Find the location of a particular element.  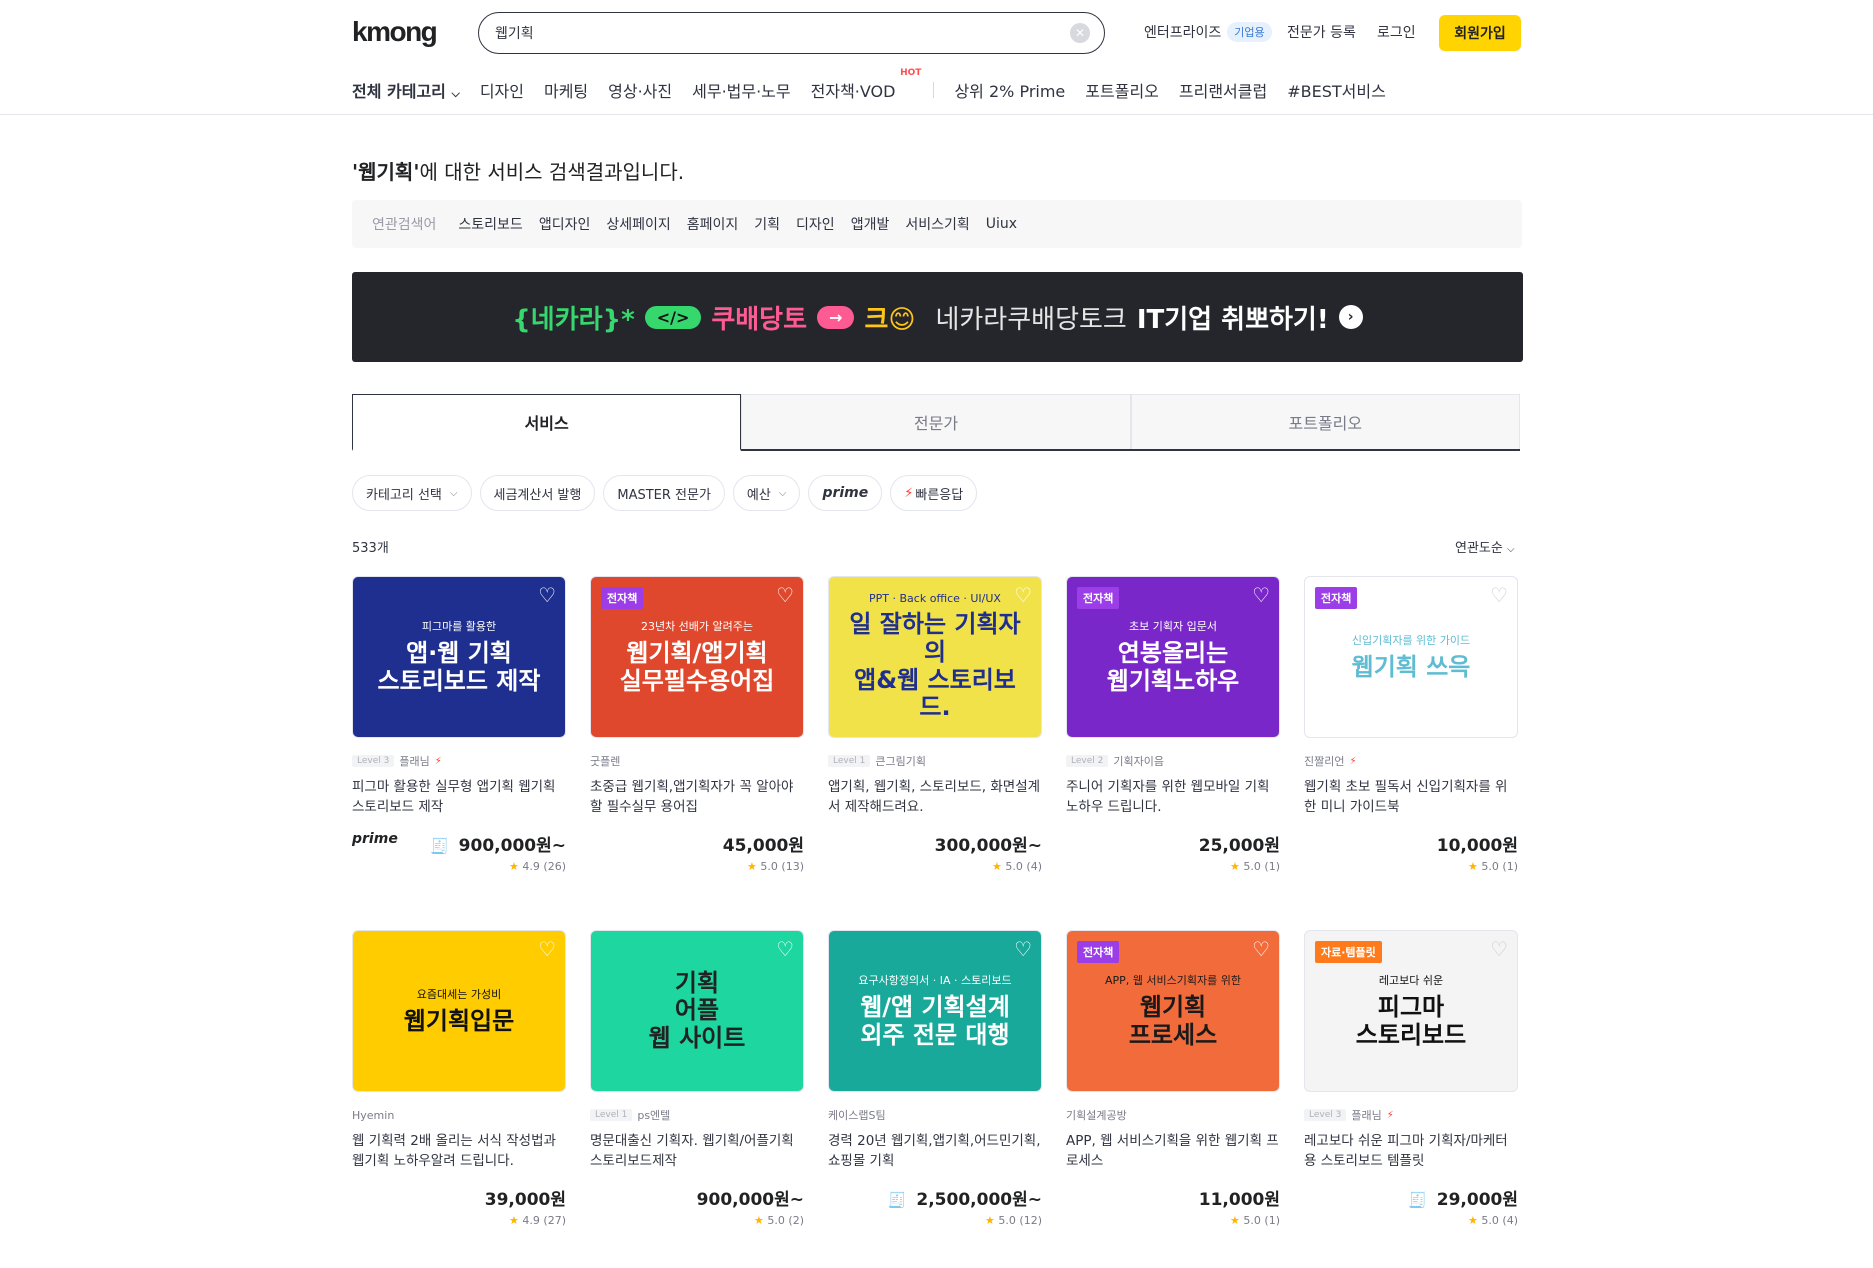

related-keyword: 앱개발 is located at coordinates (870, 224).